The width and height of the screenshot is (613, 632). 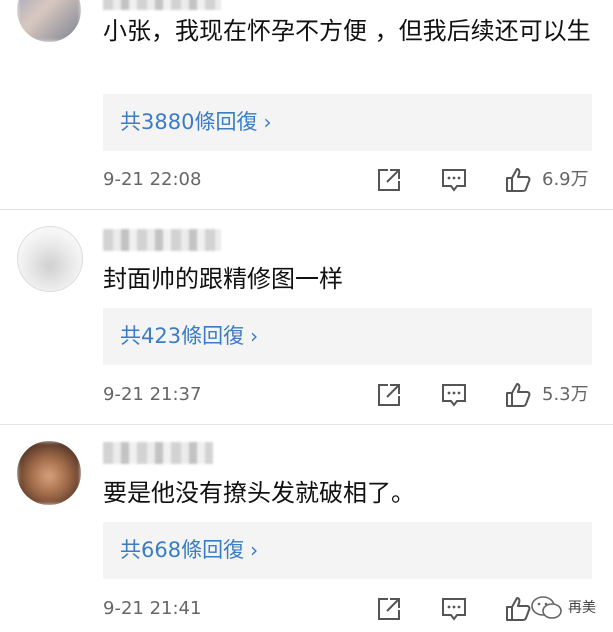 I want to click on replies-count-label: 共3880條回復, so click(x=189, y=122).